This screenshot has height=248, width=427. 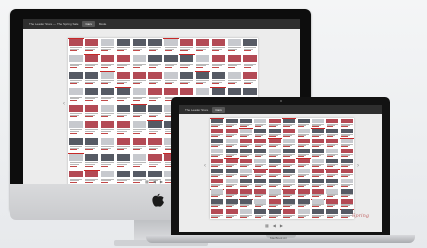 What do you see at coordinates (205, 166) in the screenshot?
I see `macbook-prev-arrow-icon: ‹` at bounding box center [205, 166].